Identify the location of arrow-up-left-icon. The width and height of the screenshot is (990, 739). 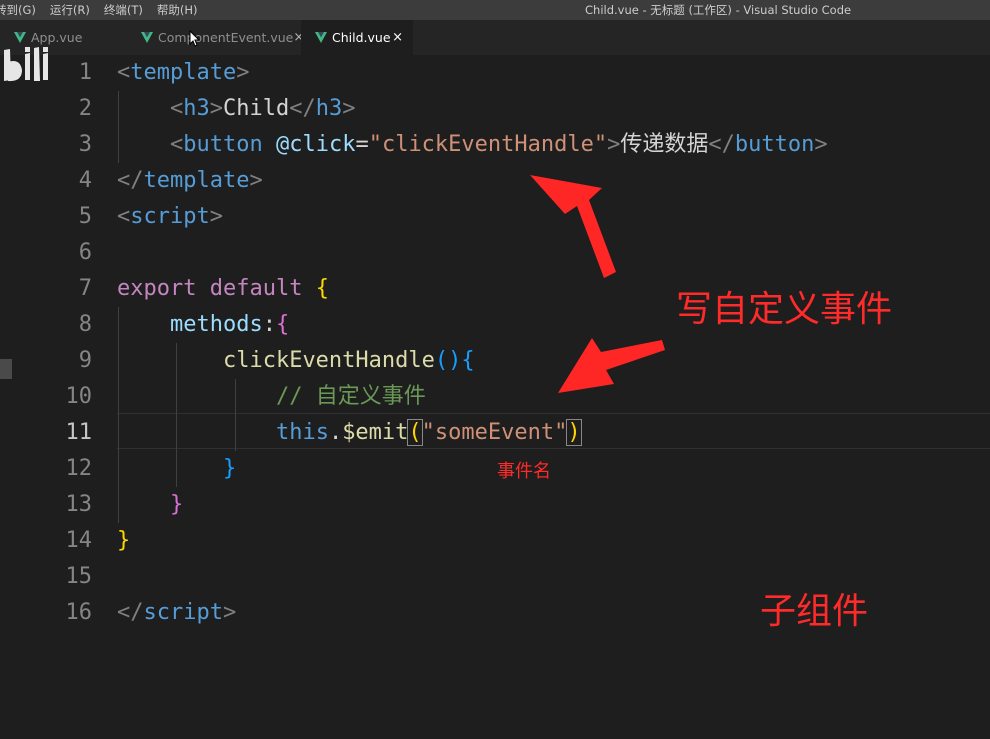
(573, 226).